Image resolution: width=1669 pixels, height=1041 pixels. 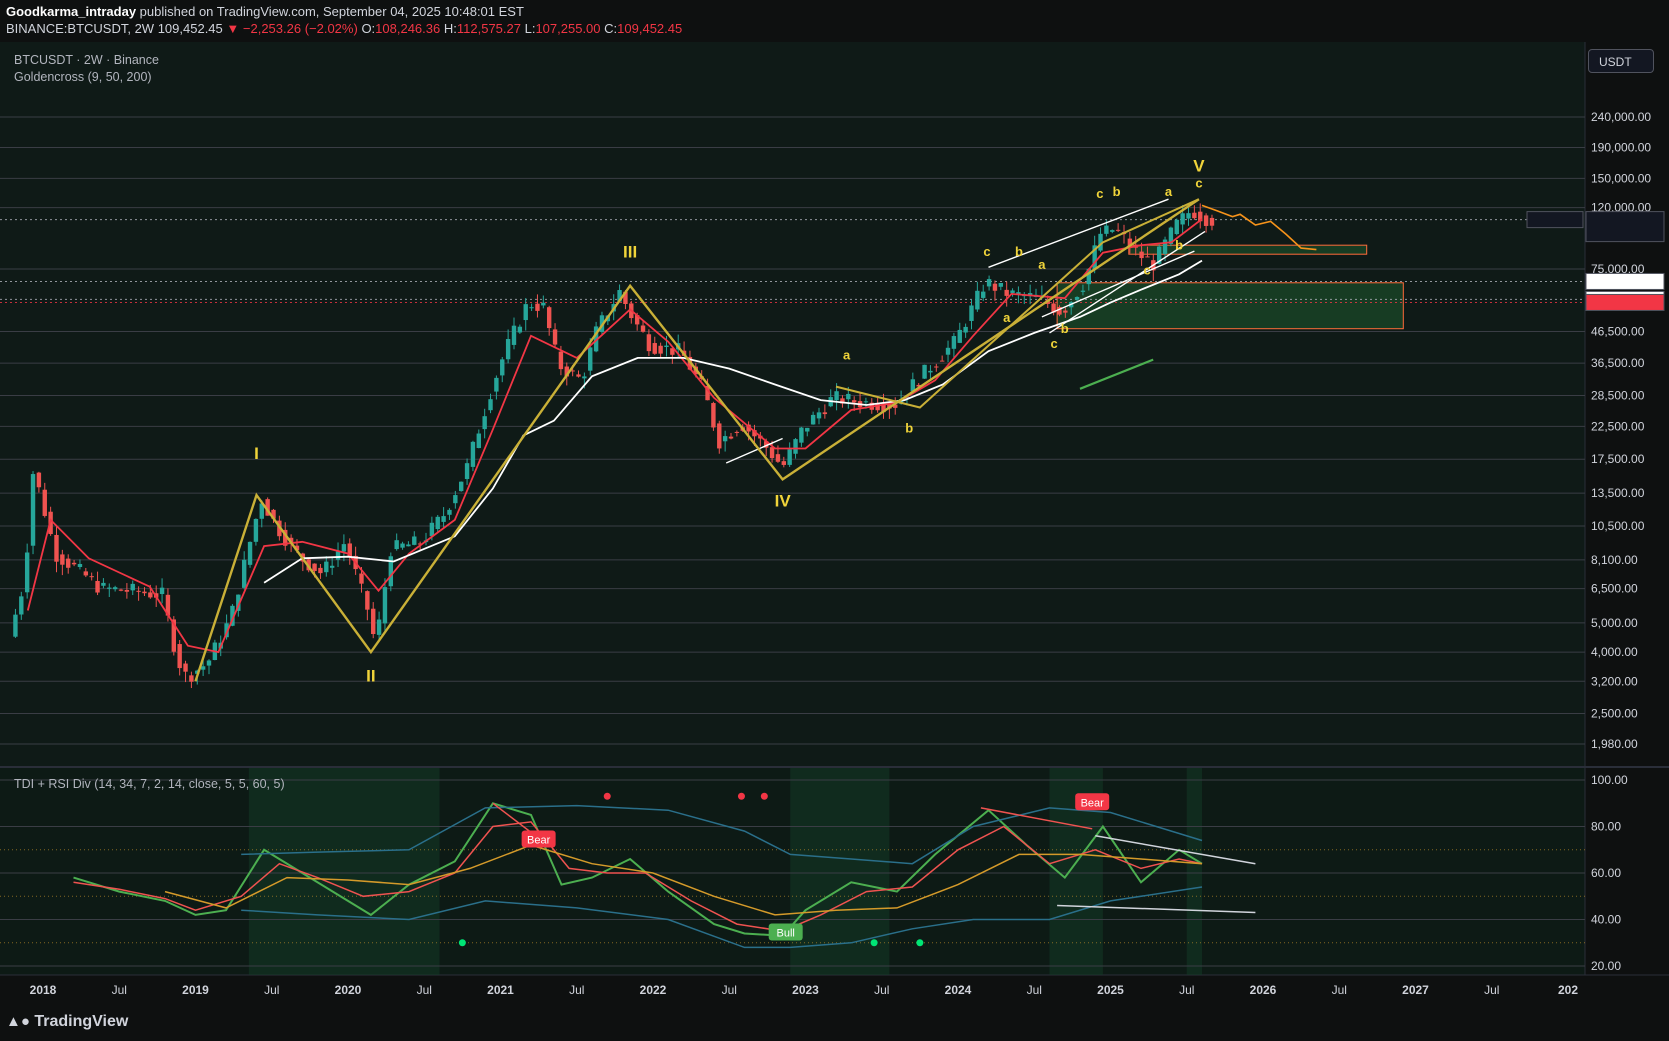 I want to click on price-tick-label: 13,500.00, so click(x=1618, y=493).